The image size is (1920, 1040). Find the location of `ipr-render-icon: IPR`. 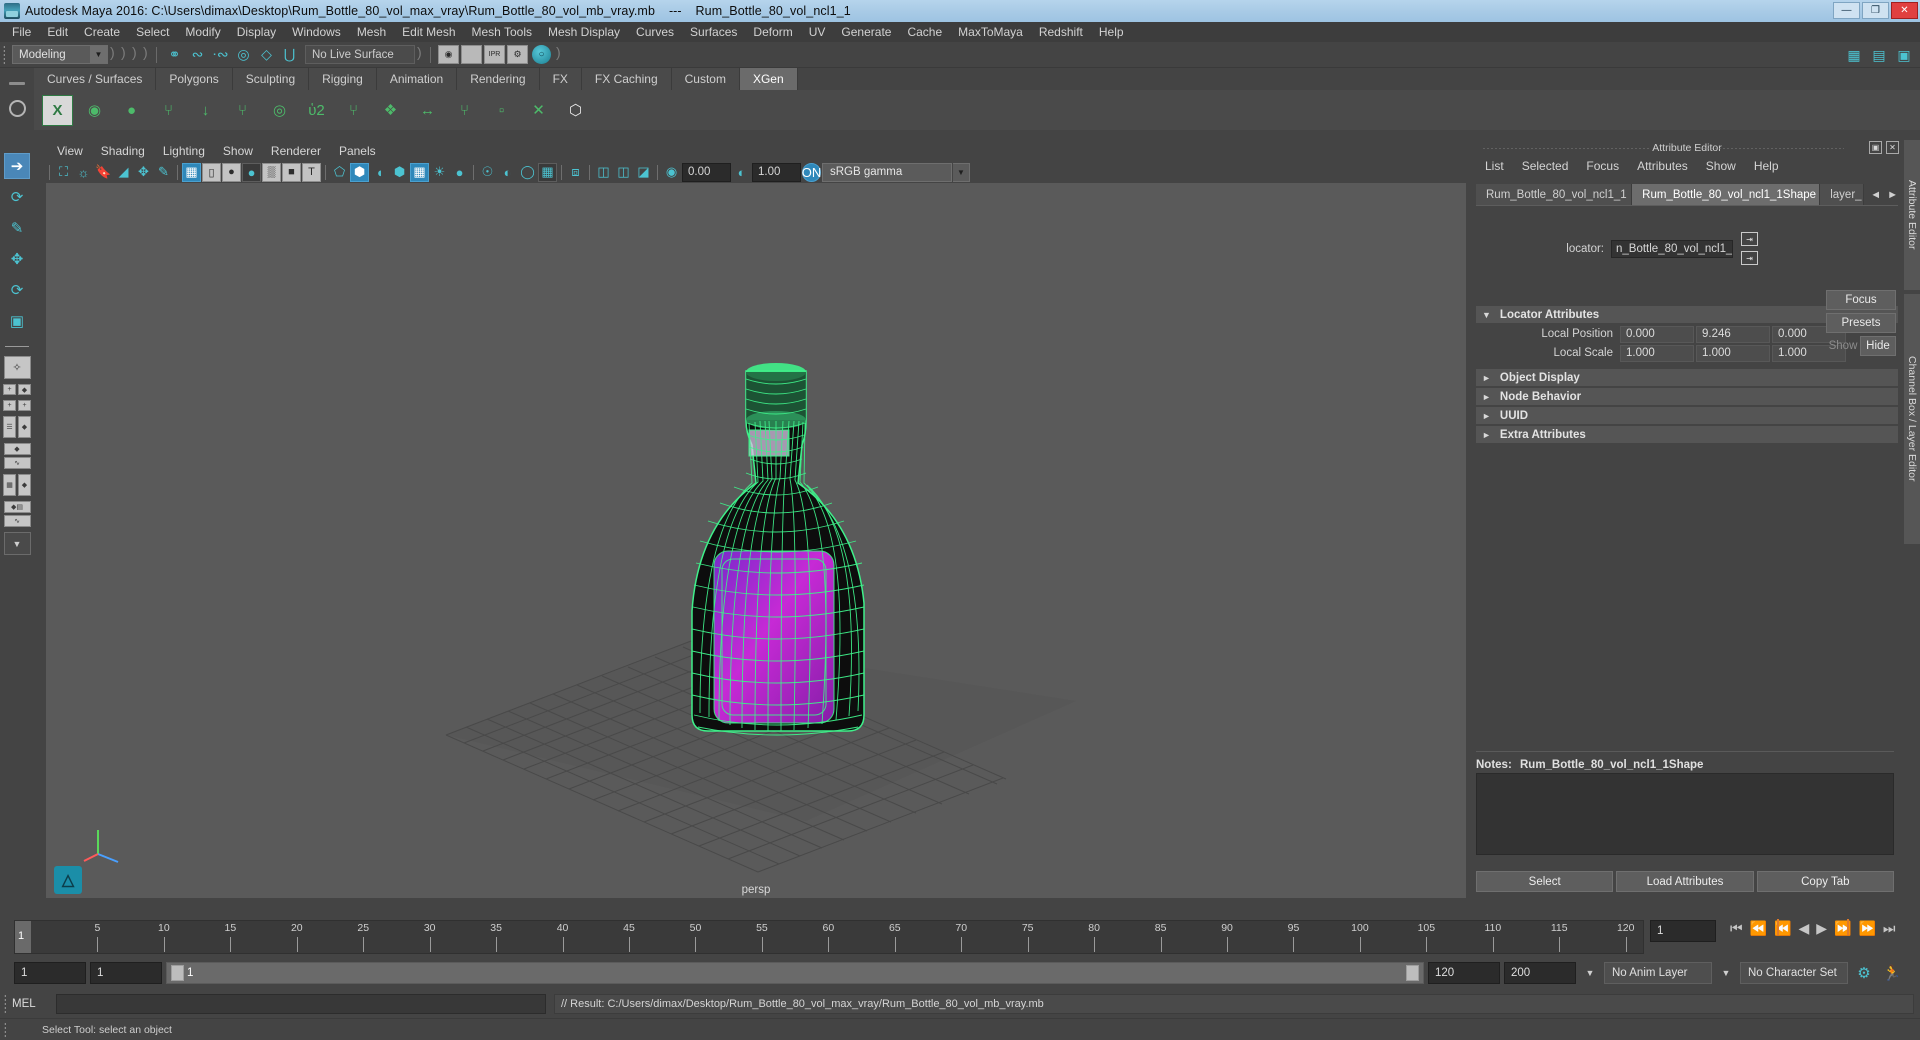

ipr-render-icon: IPR is located at coordinates (494, 54).